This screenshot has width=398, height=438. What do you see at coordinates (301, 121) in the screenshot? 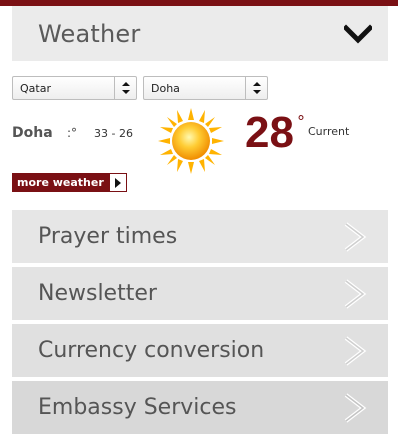
I see `degree-mark: °` at bounding box center [301, 121].